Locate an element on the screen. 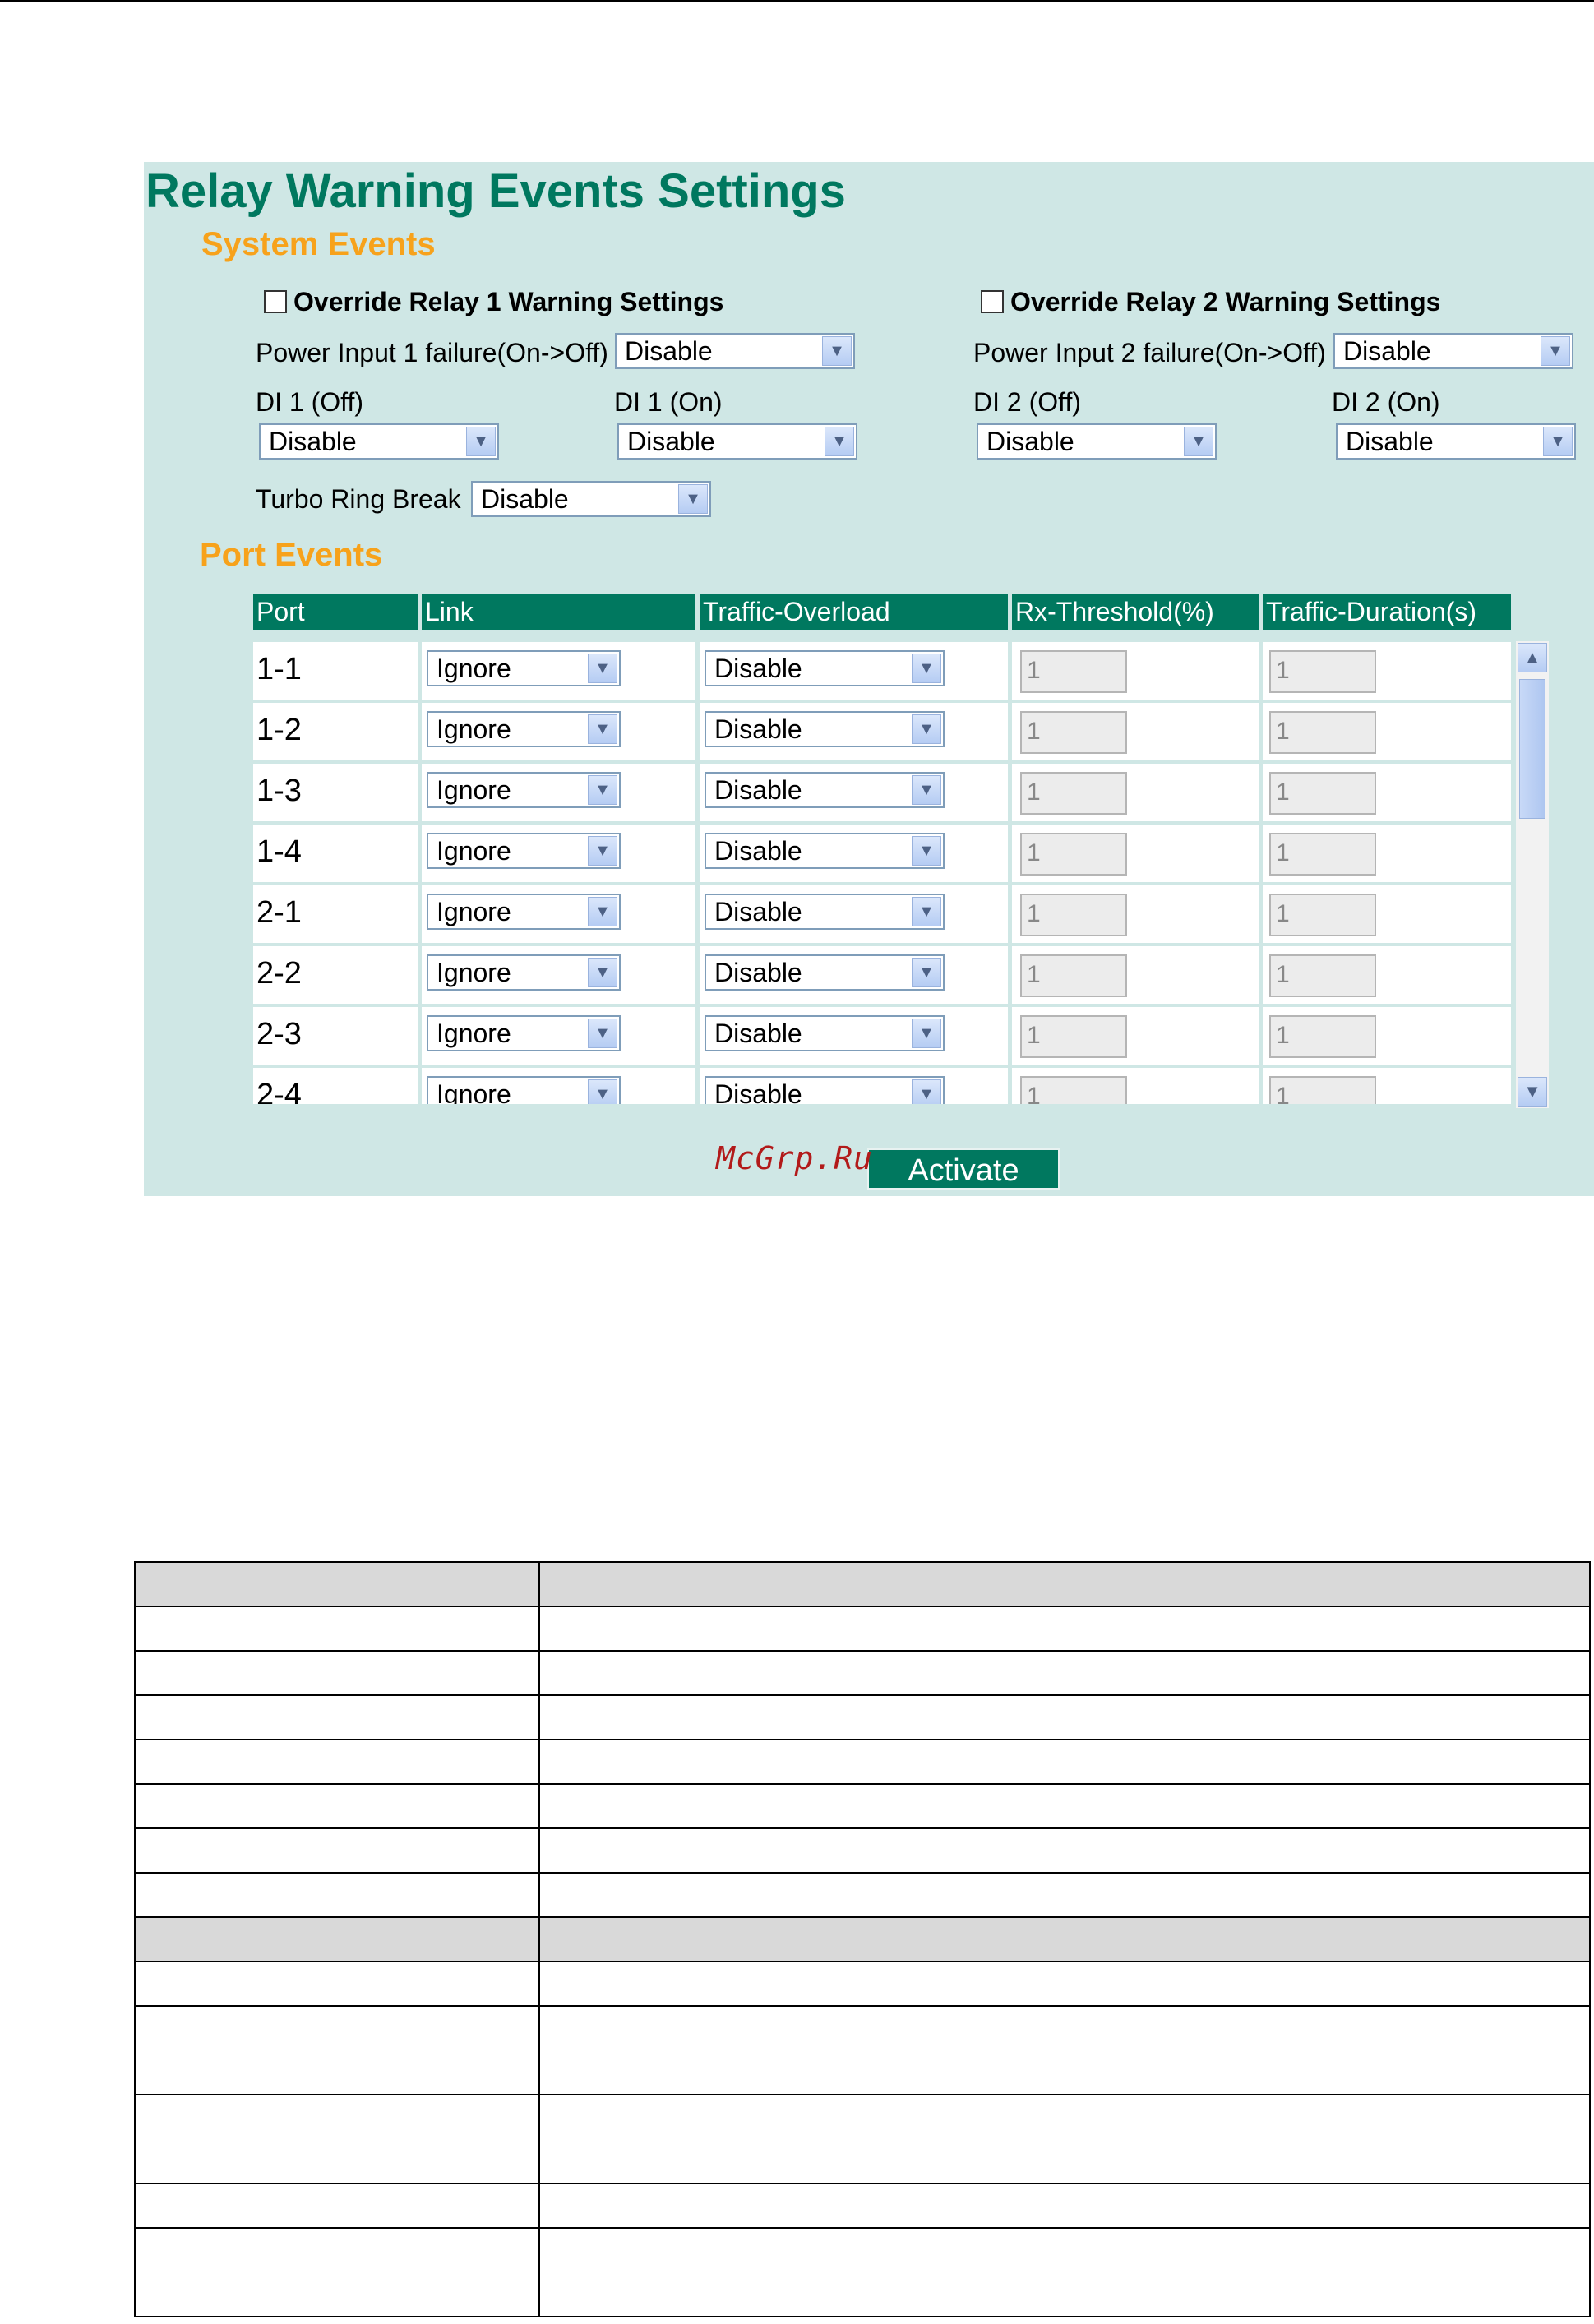 This screenshot has height=2324, width=1594. scrollbar-thumb is located at coordinates (1532, 749).